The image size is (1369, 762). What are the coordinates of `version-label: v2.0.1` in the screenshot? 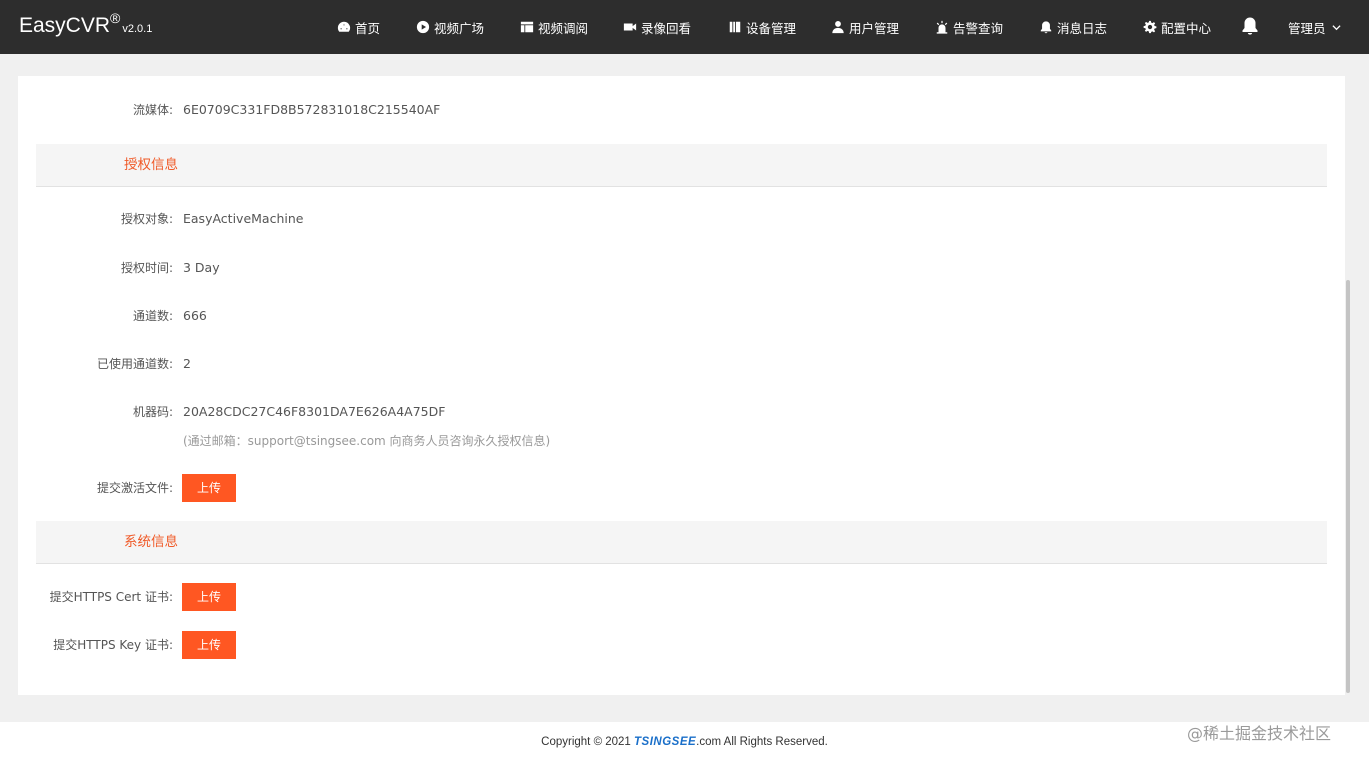 It's located at (137, 29).